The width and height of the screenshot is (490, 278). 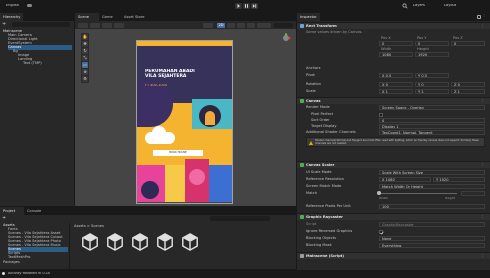 I want to click on rotation-x-field: X 0, so click(x=396, y=84).